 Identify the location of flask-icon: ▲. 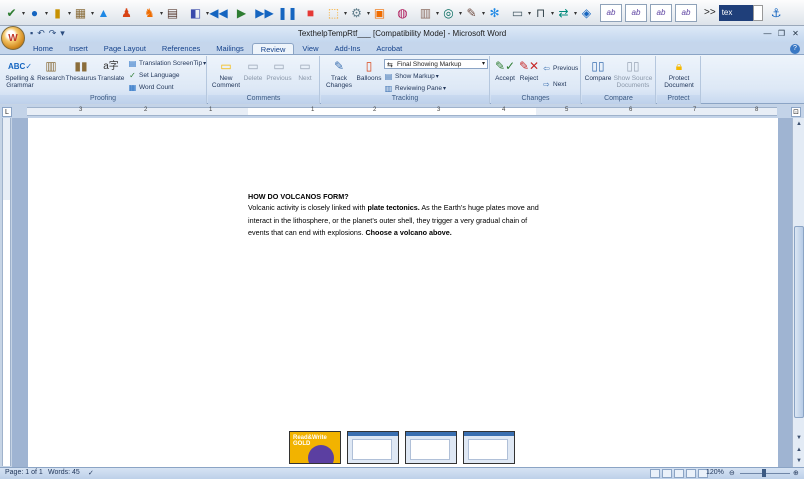
(103, 13).